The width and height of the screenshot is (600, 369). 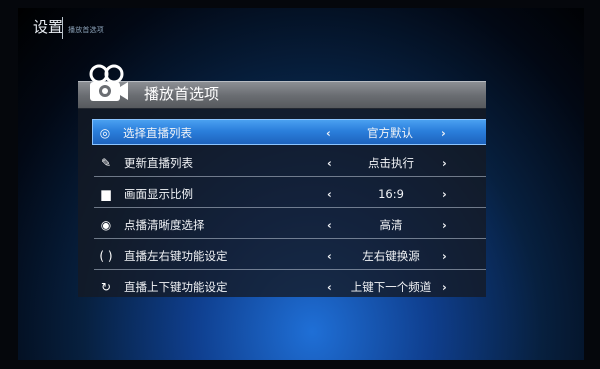 What do you see at coordinates (62, 28) in the screenshot?
I see `title-divider` at bounding box center [62, 28].